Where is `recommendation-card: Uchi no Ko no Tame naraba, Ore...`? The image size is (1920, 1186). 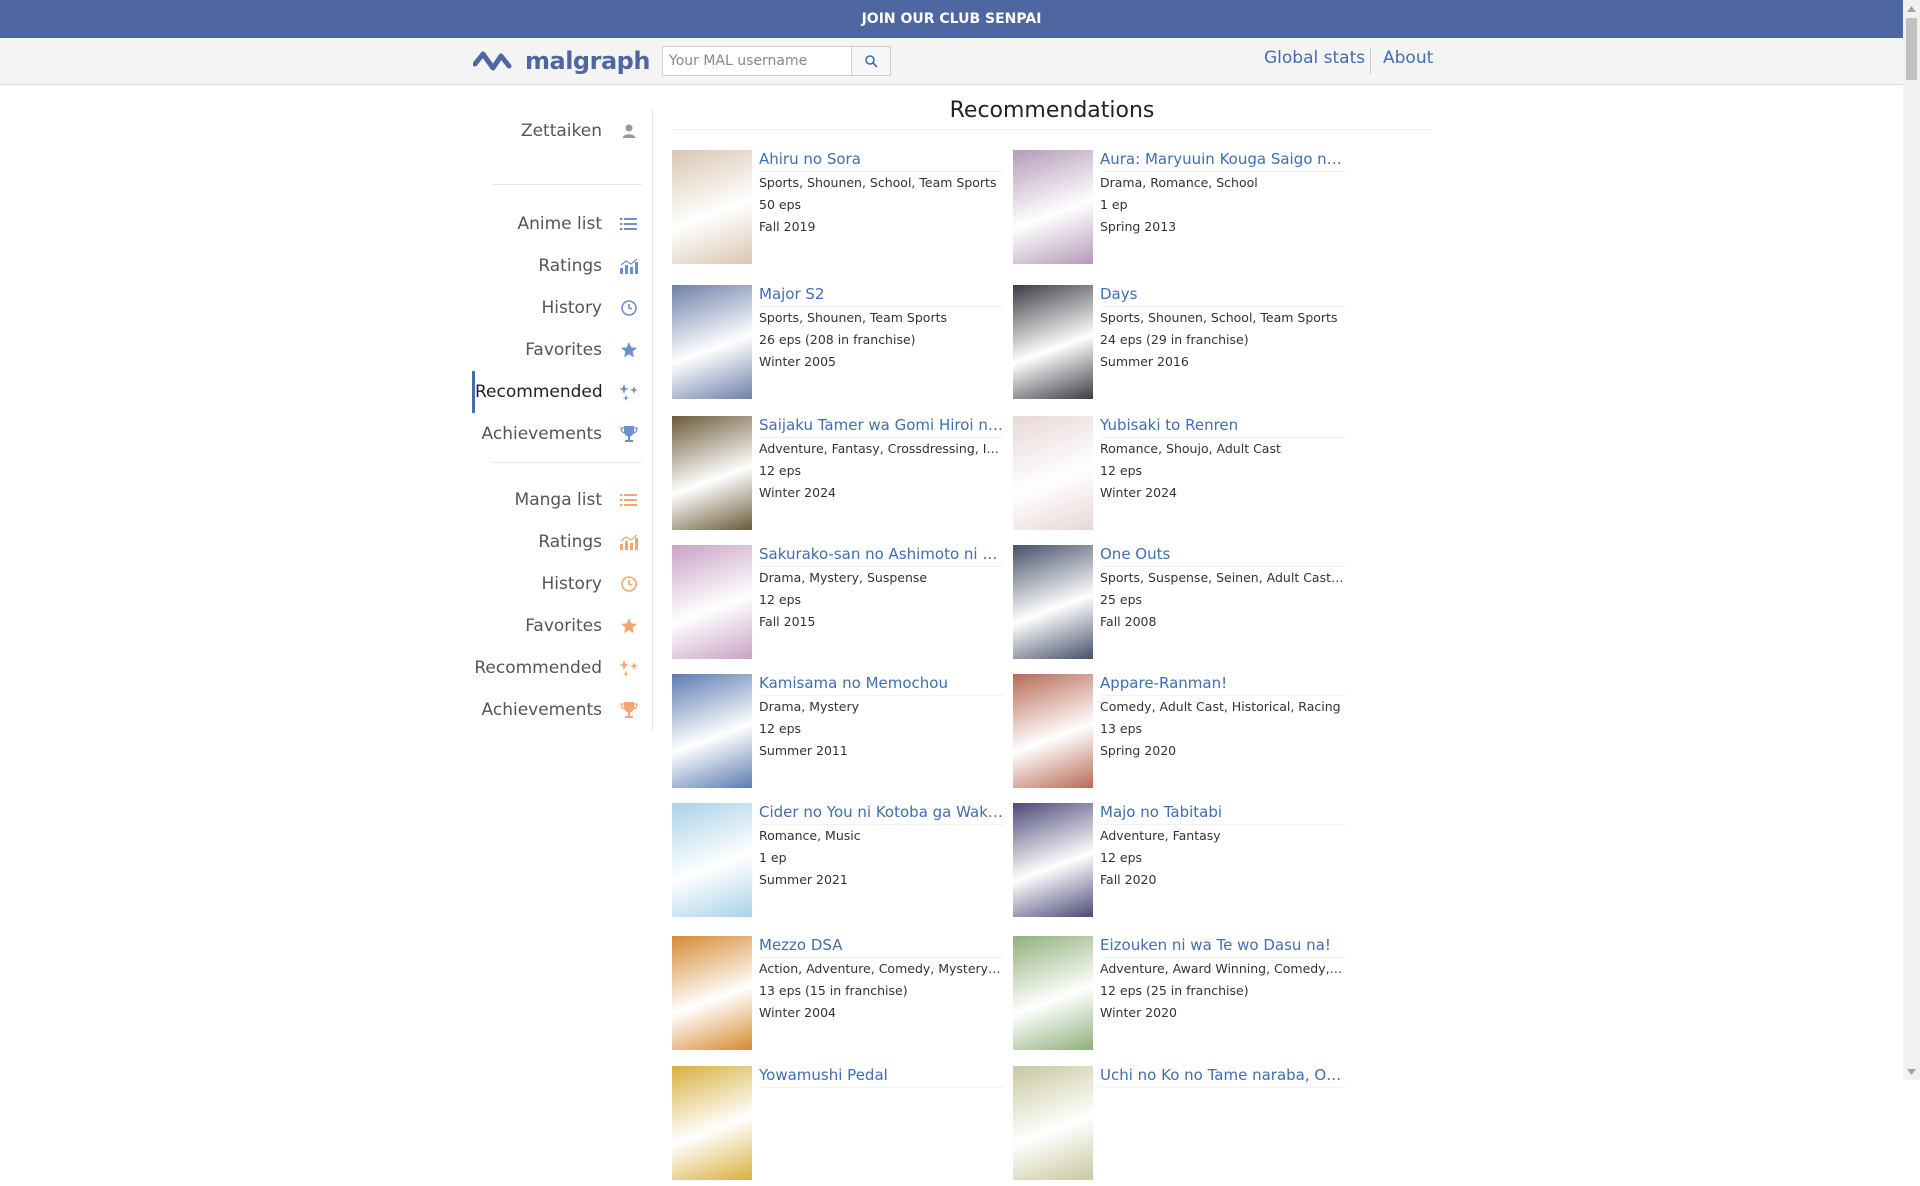 recommendation-card: Uchi no Ko no Tame naraba, Ore... is located at coordinates (1183, 1126).